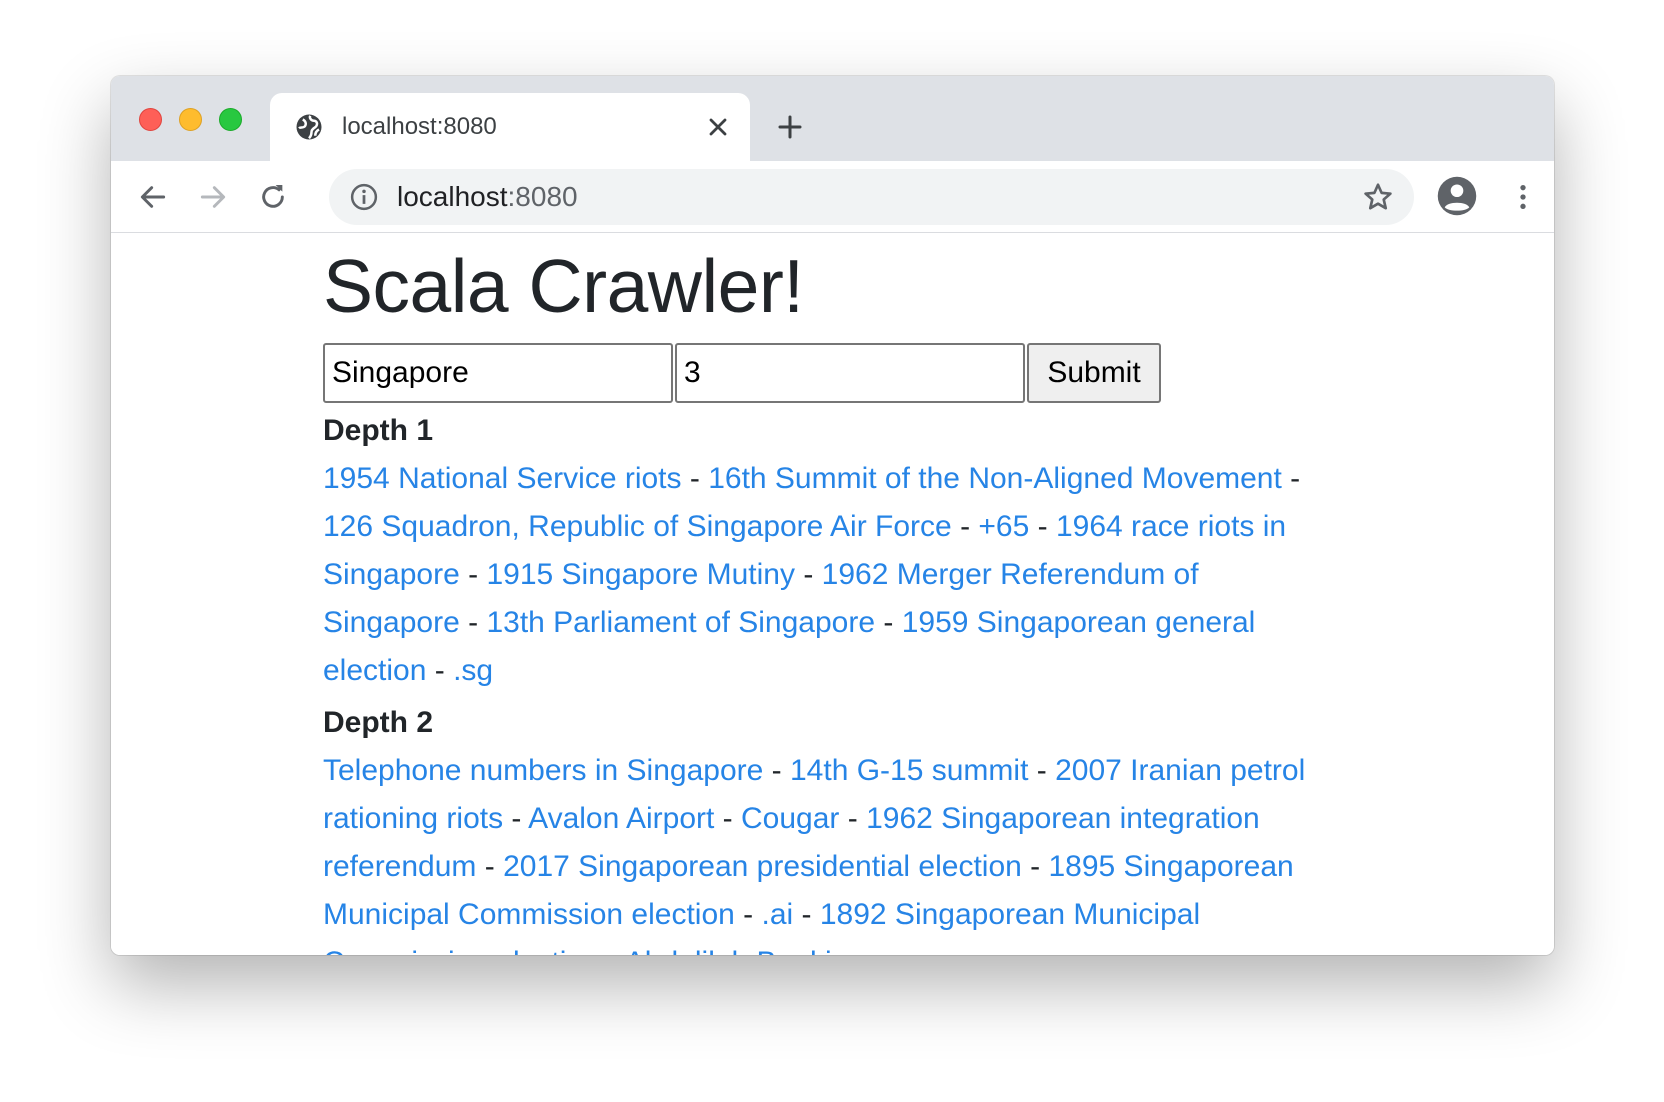 This screenshot has width=1664, height=1102. Describe the element at coordinates (153, 197) in the screenshot. I see `back-arrow-icon` at that location.